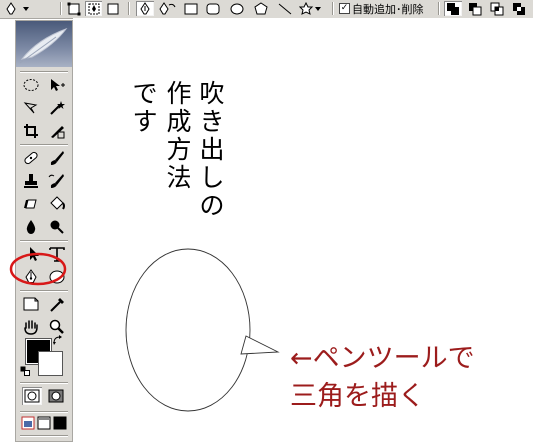 Image resolution: width=533 pixels, height=442 pixels. I want to click on eraser-tool-icon, so click(31, 204).